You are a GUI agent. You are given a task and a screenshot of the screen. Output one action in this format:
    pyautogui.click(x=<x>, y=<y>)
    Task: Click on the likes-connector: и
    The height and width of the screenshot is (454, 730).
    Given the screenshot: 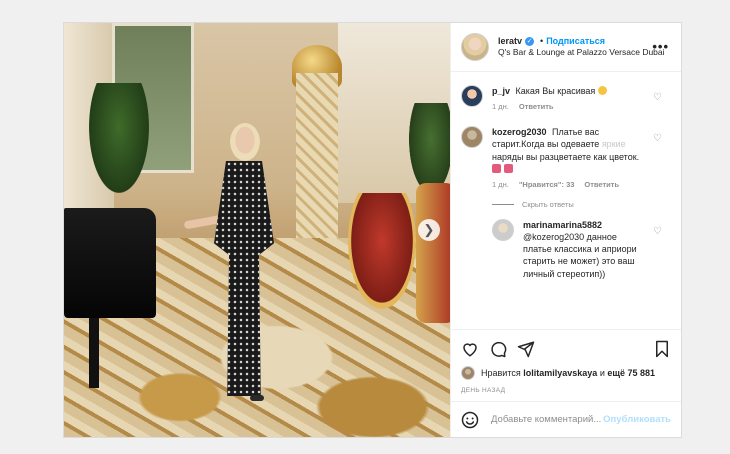 What is the action you would take?
    pyautogui.click(x=602, y=373)
    